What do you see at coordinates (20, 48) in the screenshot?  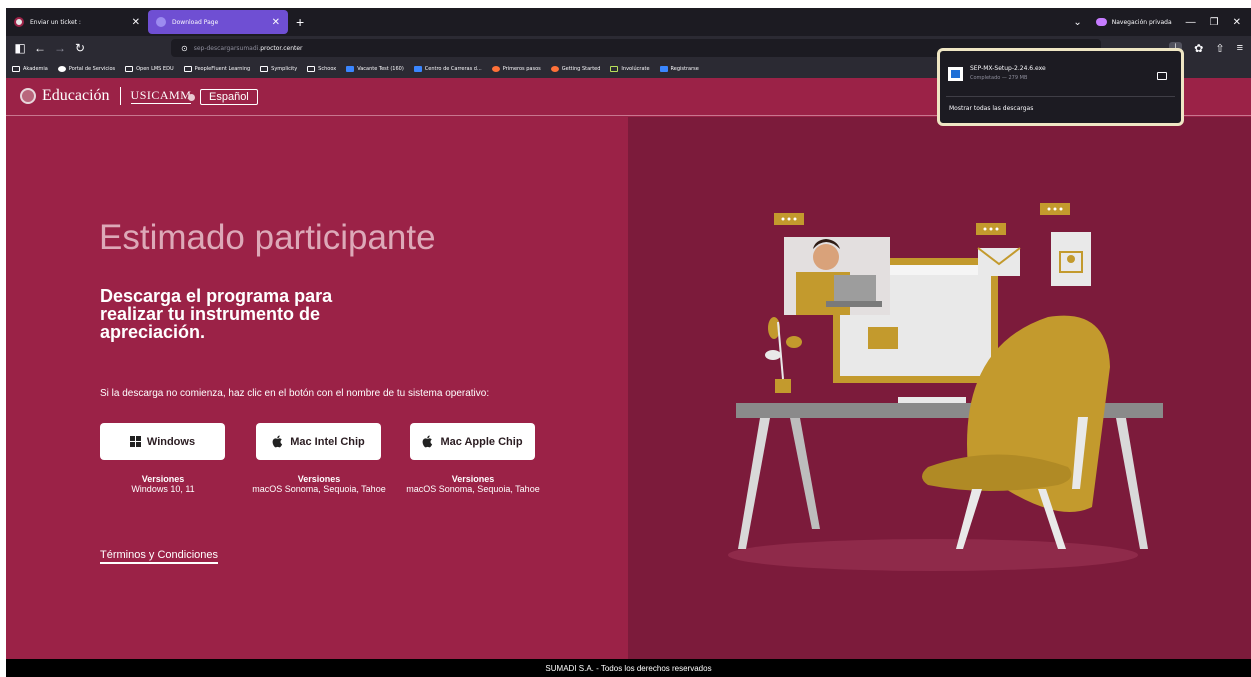 I see `sidebar-toggle-icon: ◧` at bounding box center [20, 48].